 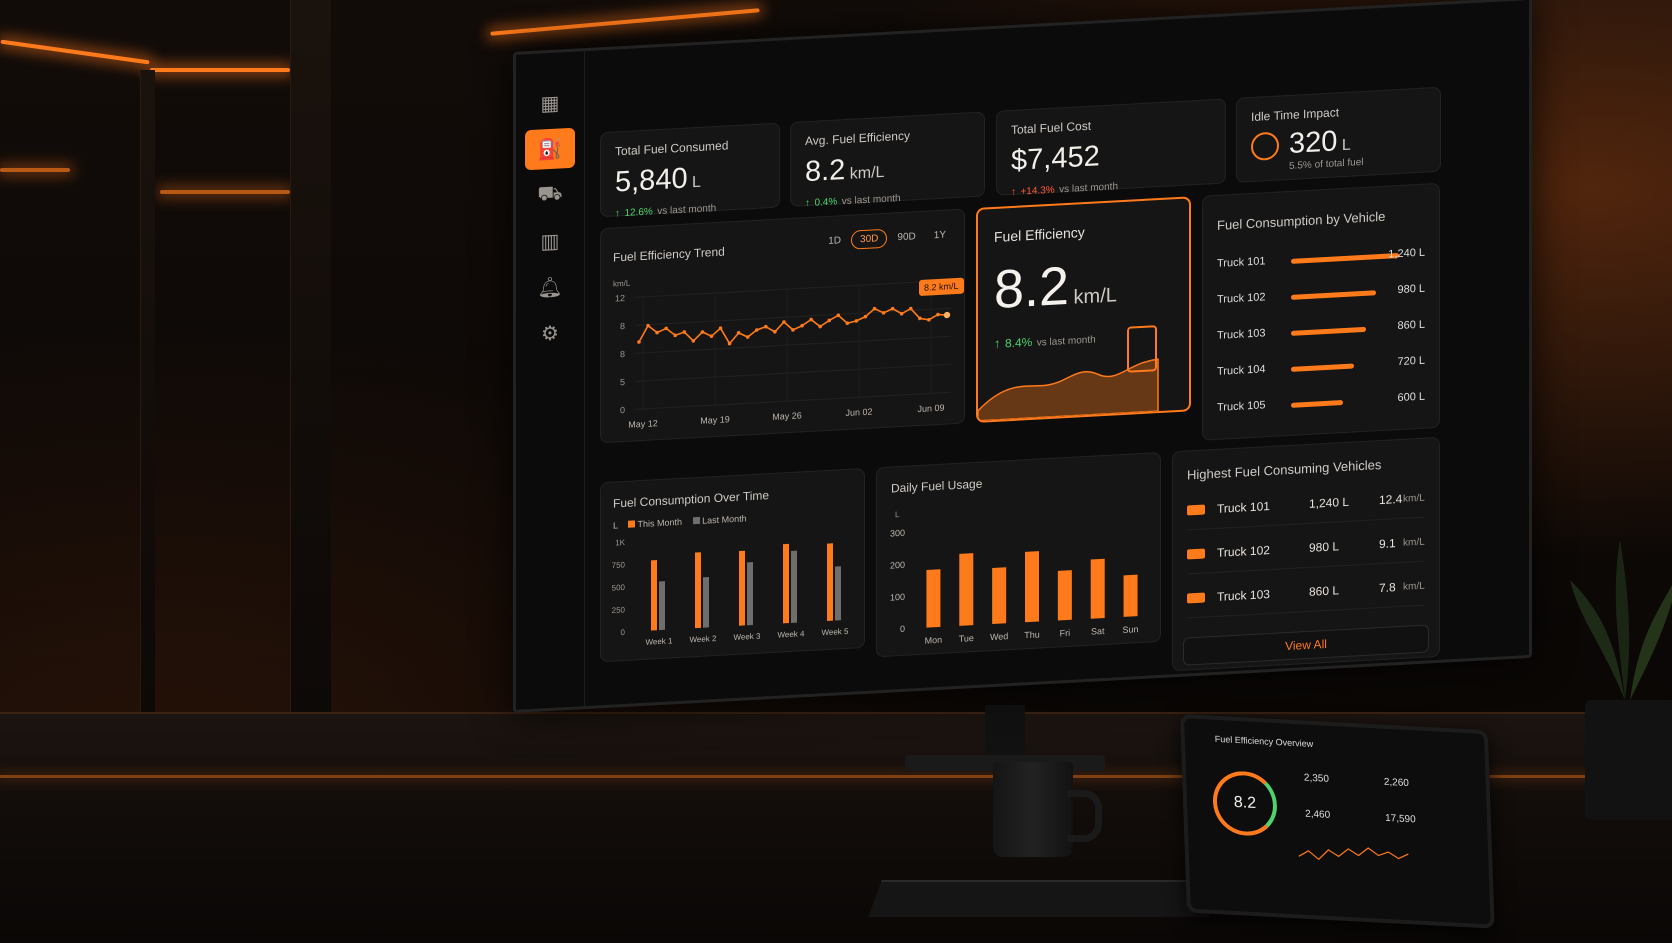 I want to click on nav-reports: ▥, so click(x=550, y=241).